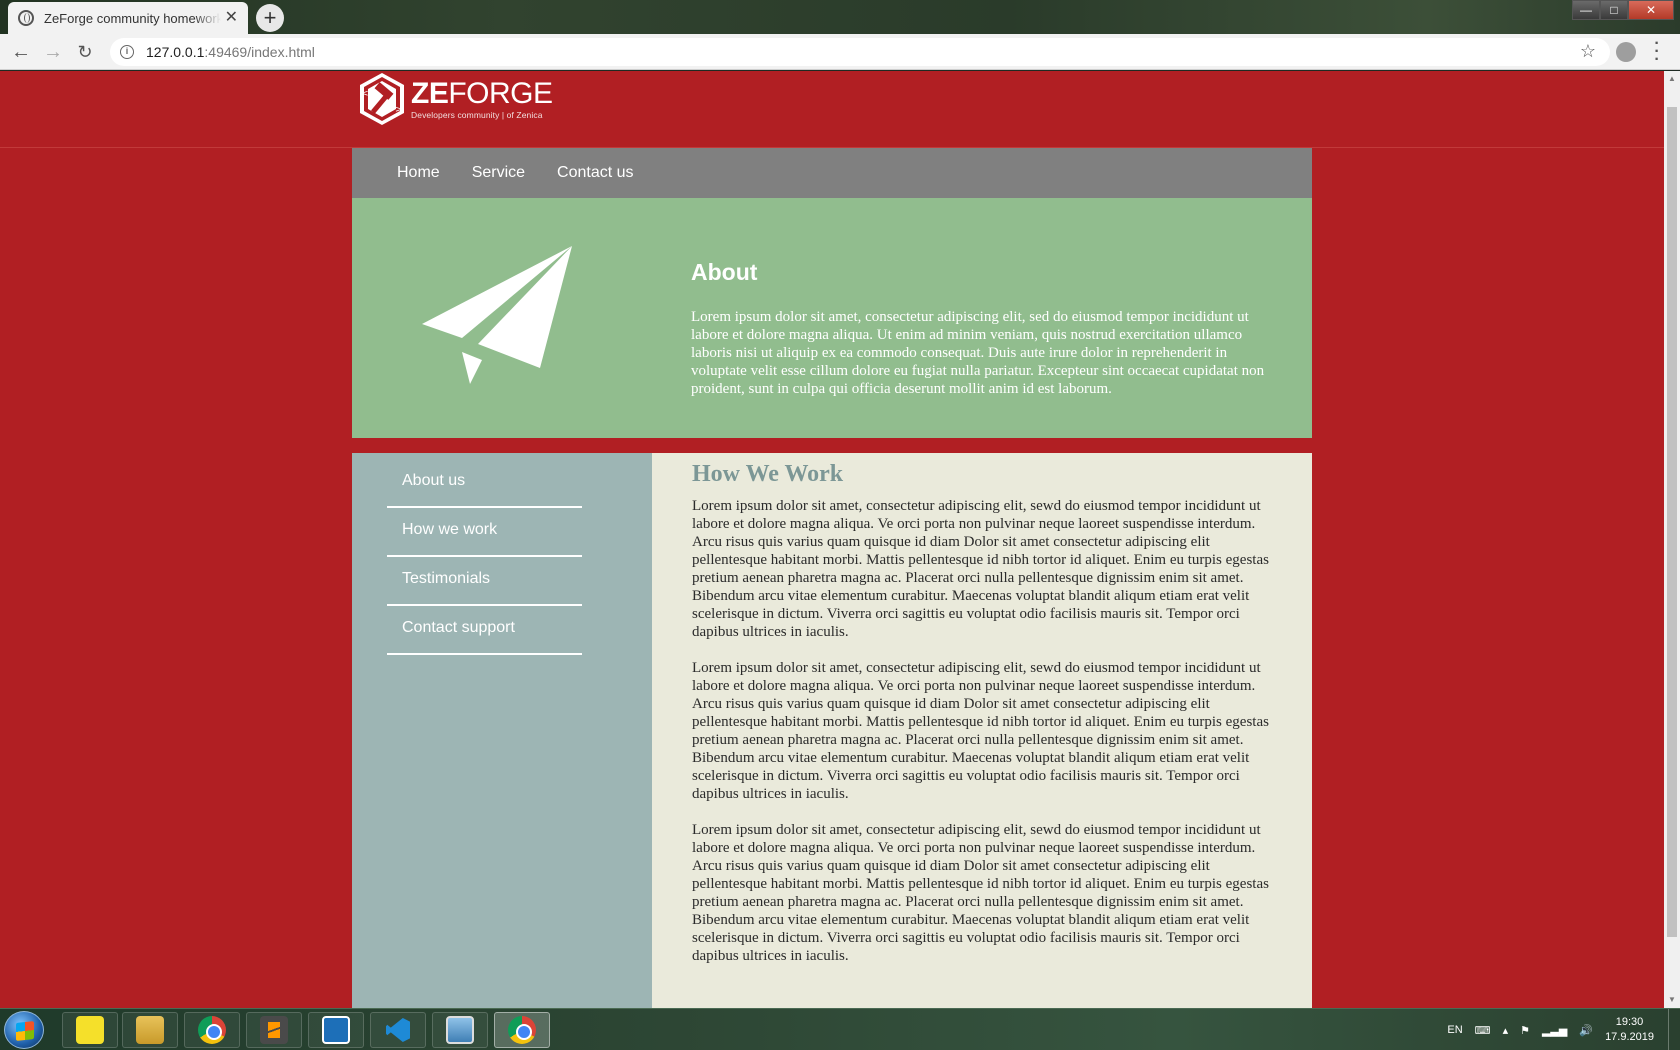 The width and height of the screenshot is (1680, 1050). Describe the element at coordinates (497, 315) in the screenshot. I see `paper-plane-icon` at that location.